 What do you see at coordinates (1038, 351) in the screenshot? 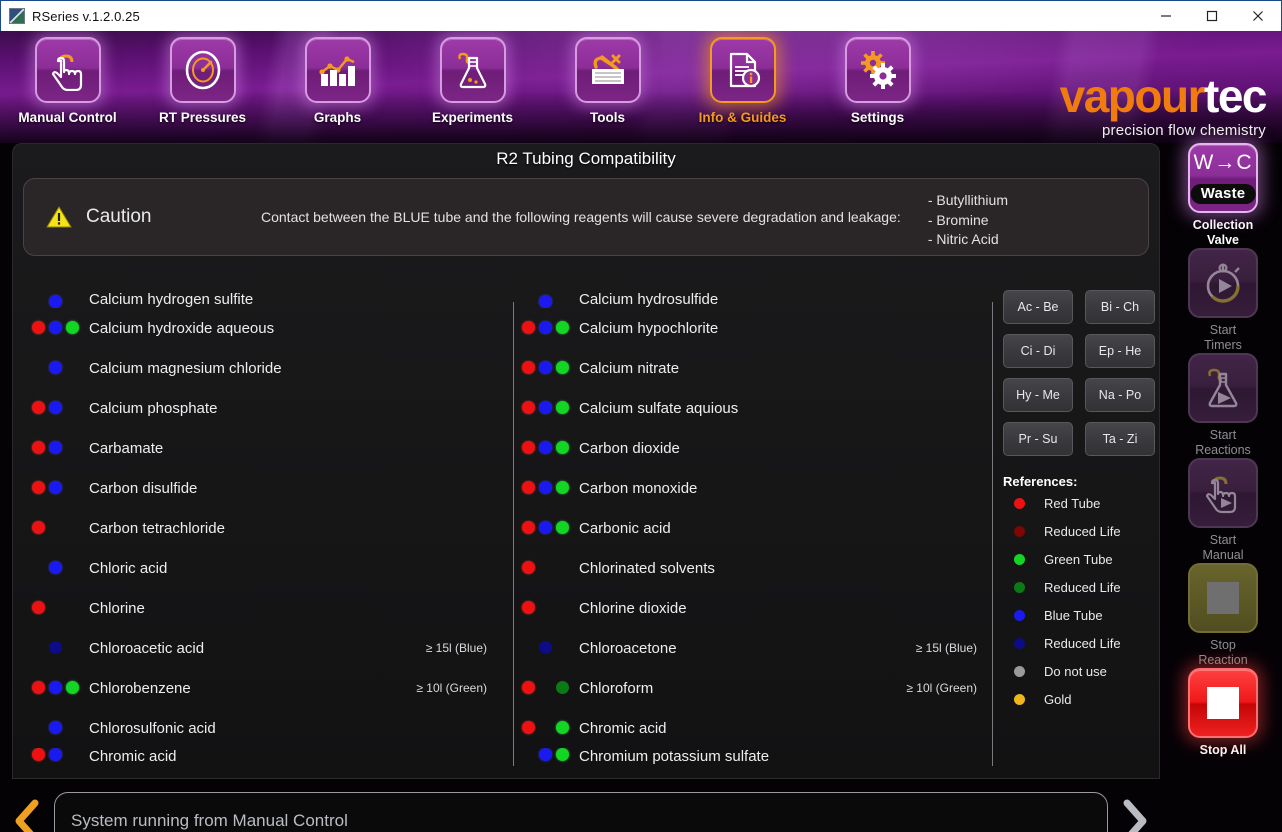
I see `index-button-ci-di: Ci - Di` at bounding box center [1038, 351].